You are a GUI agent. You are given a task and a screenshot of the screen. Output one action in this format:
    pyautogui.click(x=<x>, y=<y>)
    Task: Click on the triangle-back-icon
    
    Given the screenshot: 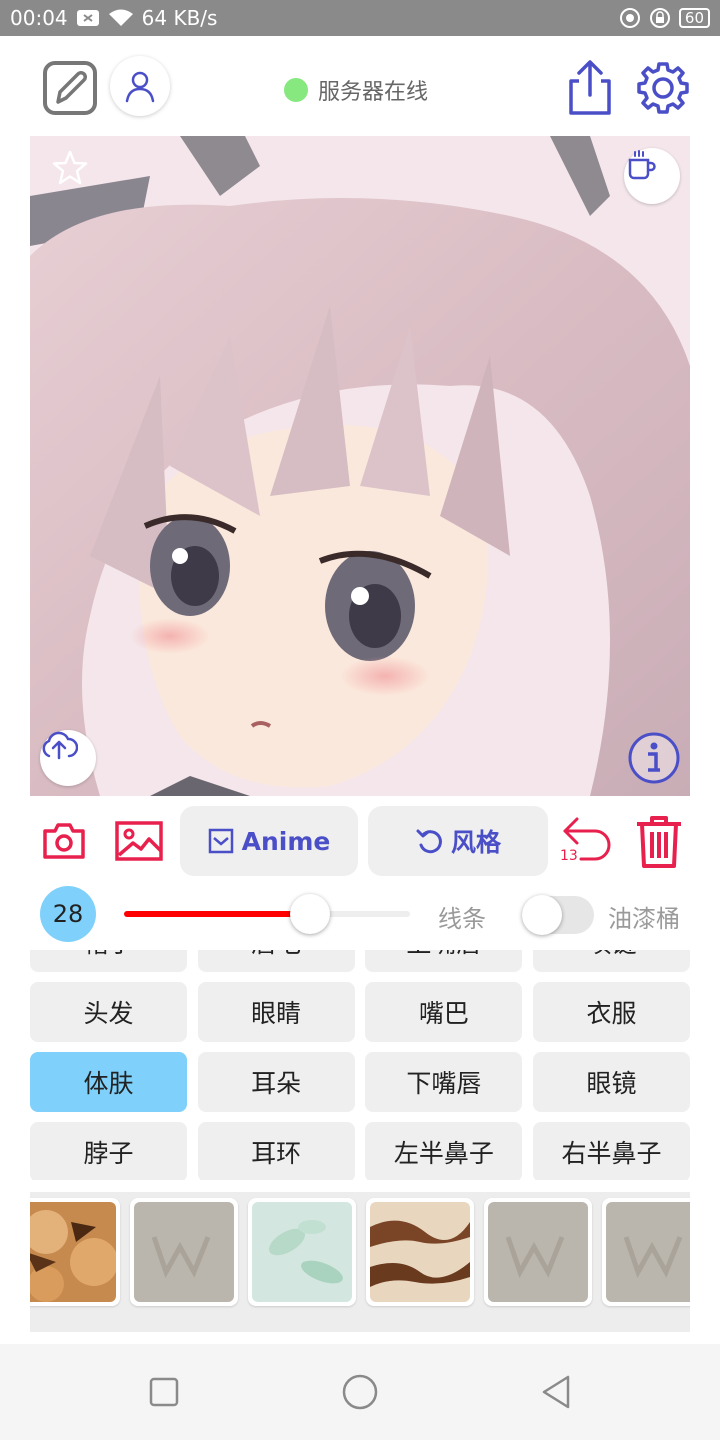 What is the action you would take?
    pyautogui.click(x=556, y=1392)
    